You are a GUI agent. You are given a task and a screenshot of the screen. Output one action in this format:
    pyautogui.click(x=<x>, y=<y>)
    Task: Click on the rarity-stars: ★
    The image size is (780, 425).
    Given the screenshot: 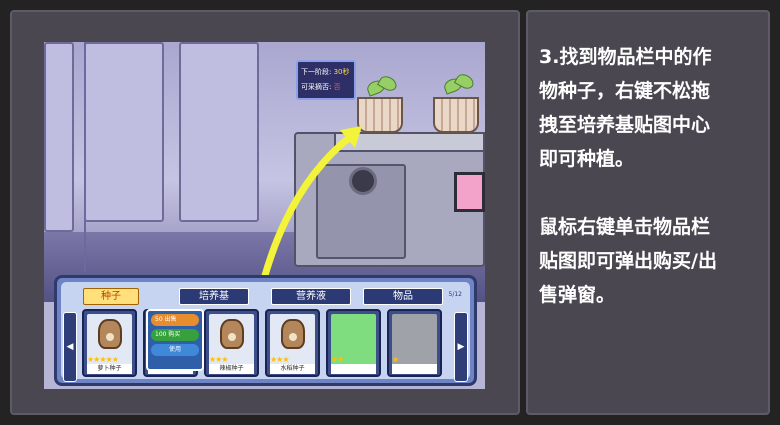 What is the action you would take?
    pyautogui.click(x=395, y=359)
    